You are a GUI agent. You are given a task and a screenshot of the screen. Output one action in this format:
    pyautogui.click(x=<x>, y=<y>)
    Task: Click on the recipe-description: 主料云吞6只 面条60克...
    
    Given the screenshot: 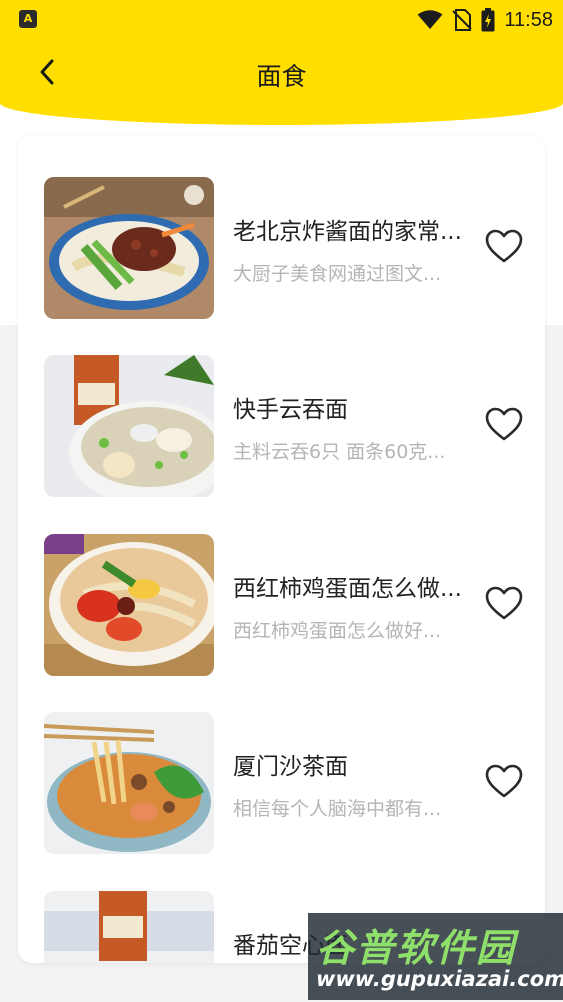 What is the action you would take?
    pyautogui.click(x=339, y=452)
    